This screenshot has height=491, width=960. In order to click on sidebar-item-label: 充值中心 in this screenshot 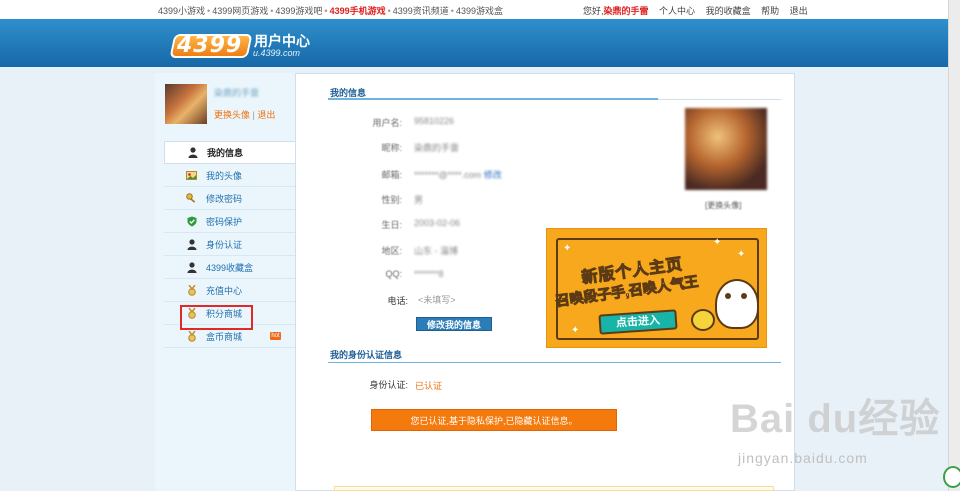, I will do `click(224, 290)`.